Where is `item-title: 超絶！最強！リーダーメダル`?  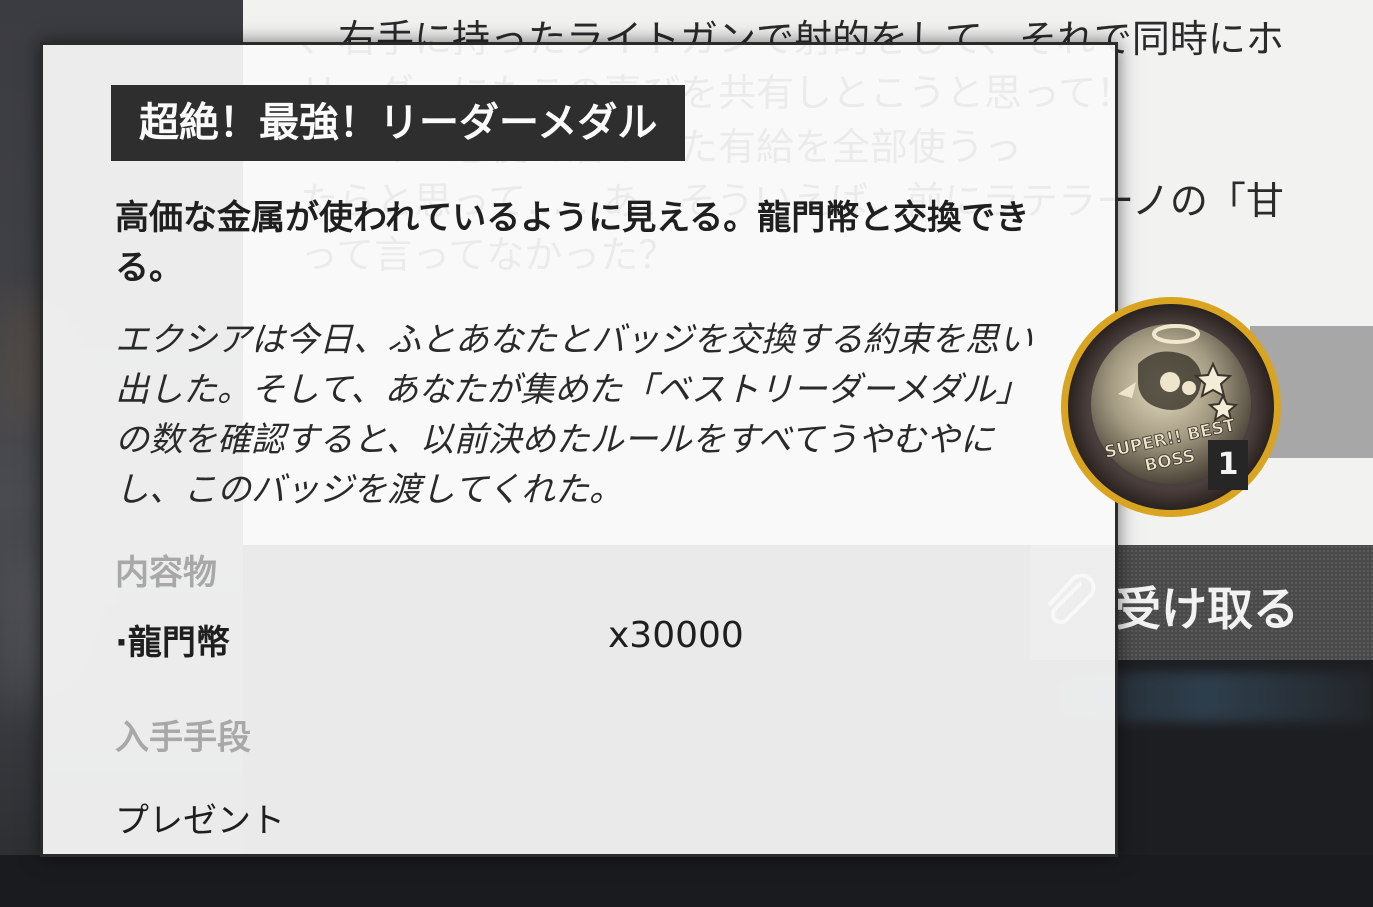 item-title: 超絶！最強！リーダーメダル is located at coordinates (398, 123).